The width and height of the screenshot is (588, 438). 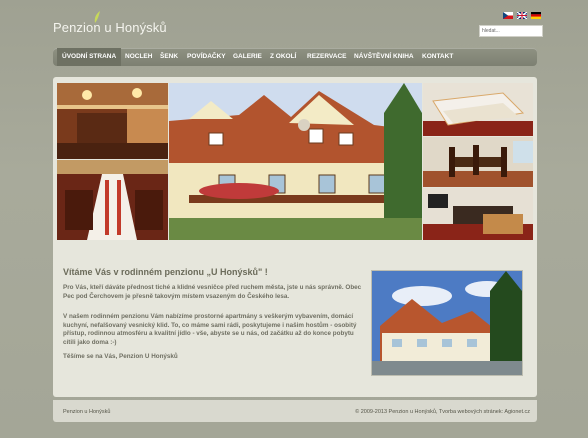 What do you see at coordinates (110, 27) in the screenshot?
I see `site-logo: Penzion u Honýsků` at bounding box center [110, 27].